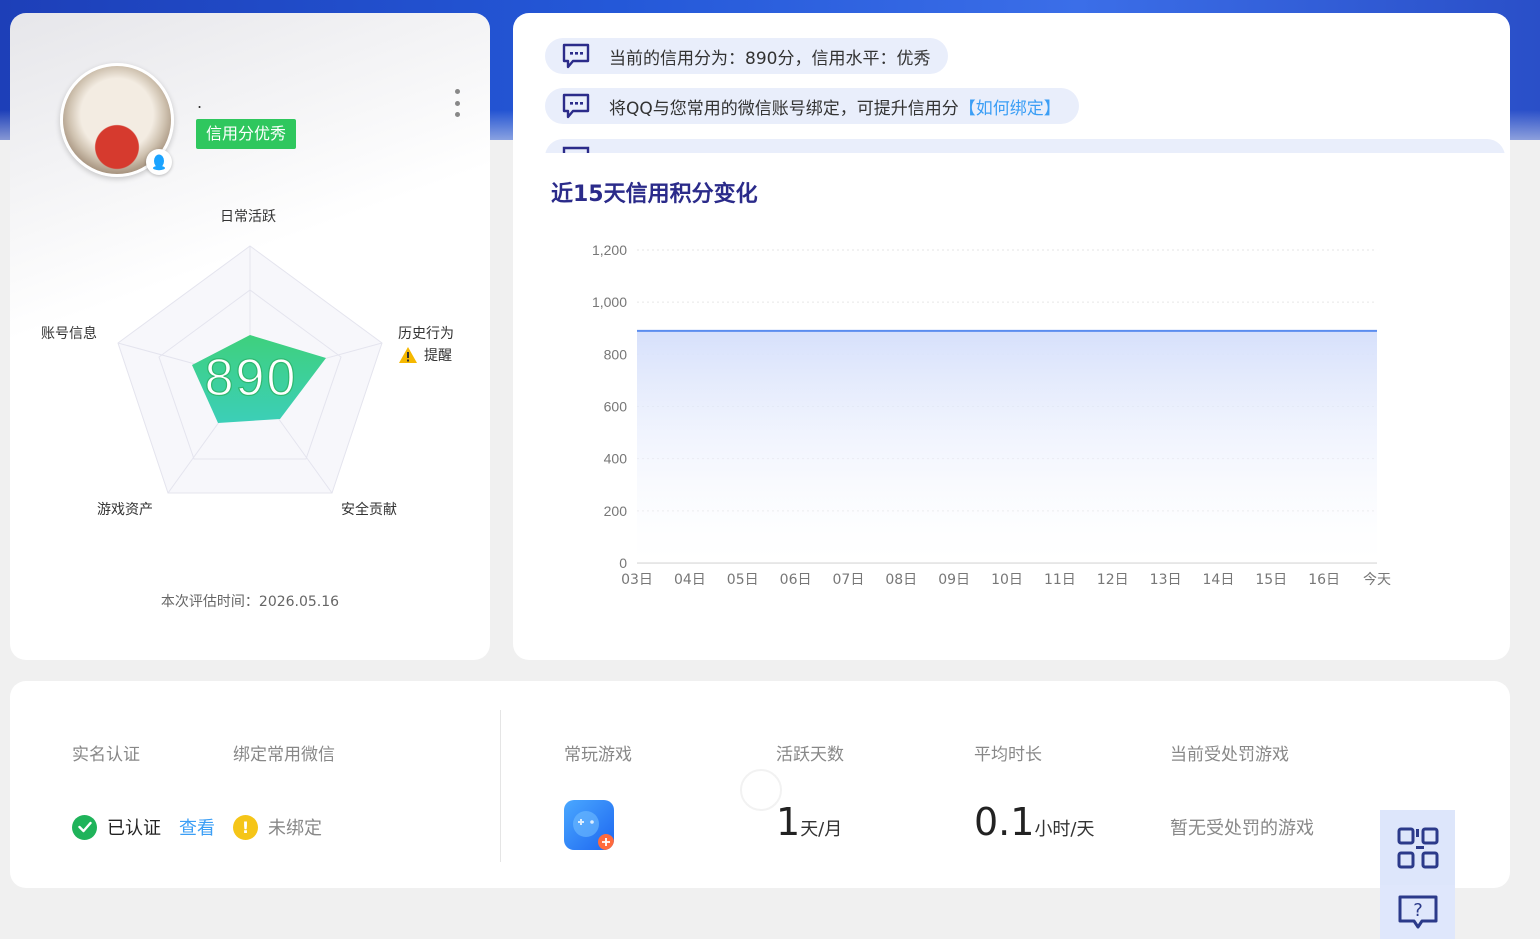 The height and width of the screenshot is (939, 1540). Describe the element at coordinates (598, 755) in the screenshot. I see `games-header: 常玩游戏` at that location.